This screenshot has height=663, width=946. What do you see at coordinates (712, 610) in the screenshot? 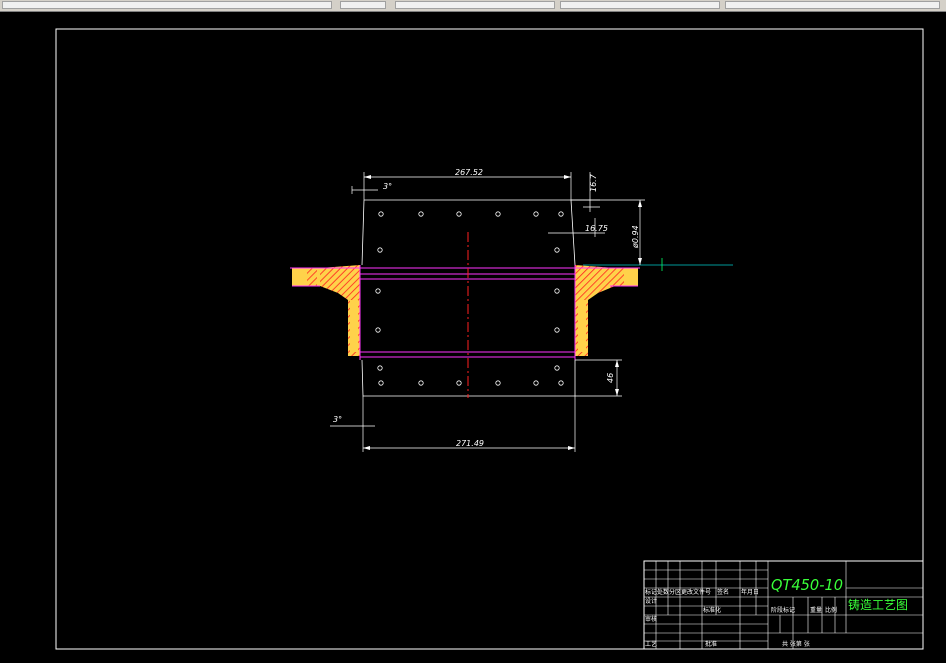
I see `title-standard: 标准化` at bounding box center [712, 610].